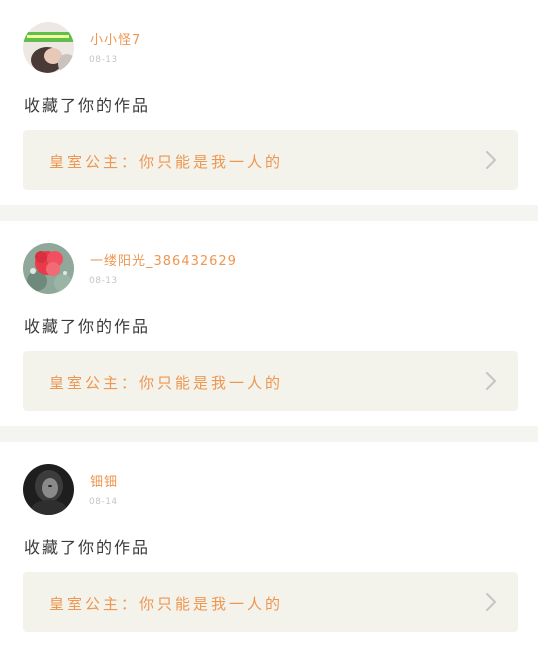 Image resolution: width=538 pixels, height=647 pixels. I want to click on avatar-flower-icon, so click(48, 268).